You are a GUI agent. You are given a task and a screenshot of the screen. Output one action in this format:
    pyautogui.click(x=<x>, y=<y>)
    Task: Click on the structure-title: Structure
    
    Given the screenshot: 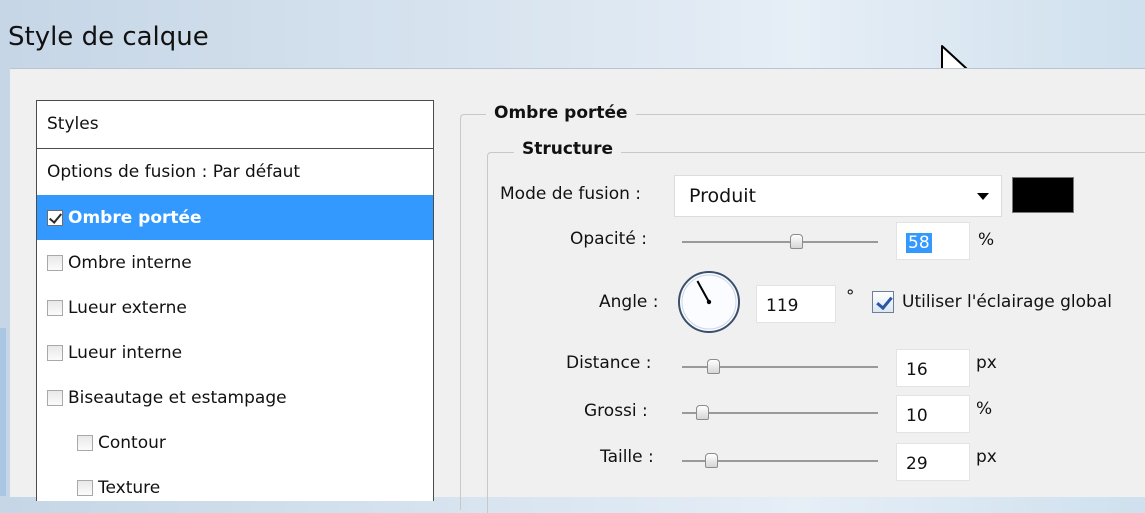 What is the action you would take?
    pyautogui.click(x=568, y=149)
    